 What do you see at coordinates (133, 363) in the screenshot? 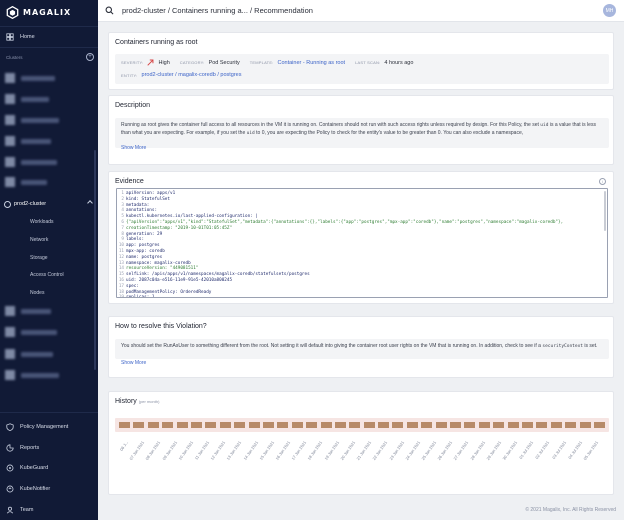
I see `resolve-show-more-link: Show More` at bounding box center [133, 363].